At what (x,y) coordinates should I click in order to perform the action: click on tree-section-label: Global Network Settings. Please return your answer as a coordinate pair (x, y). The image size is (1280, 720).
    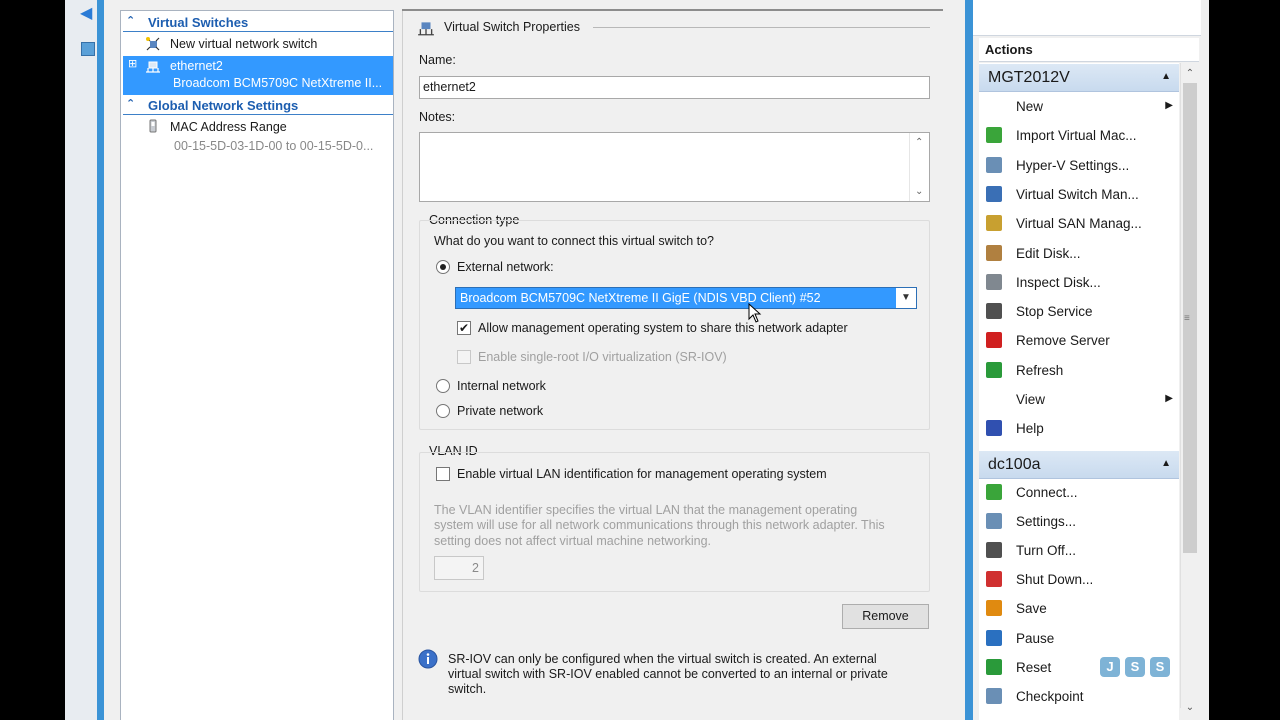
    Looking at the image, I should click on (223, 105).